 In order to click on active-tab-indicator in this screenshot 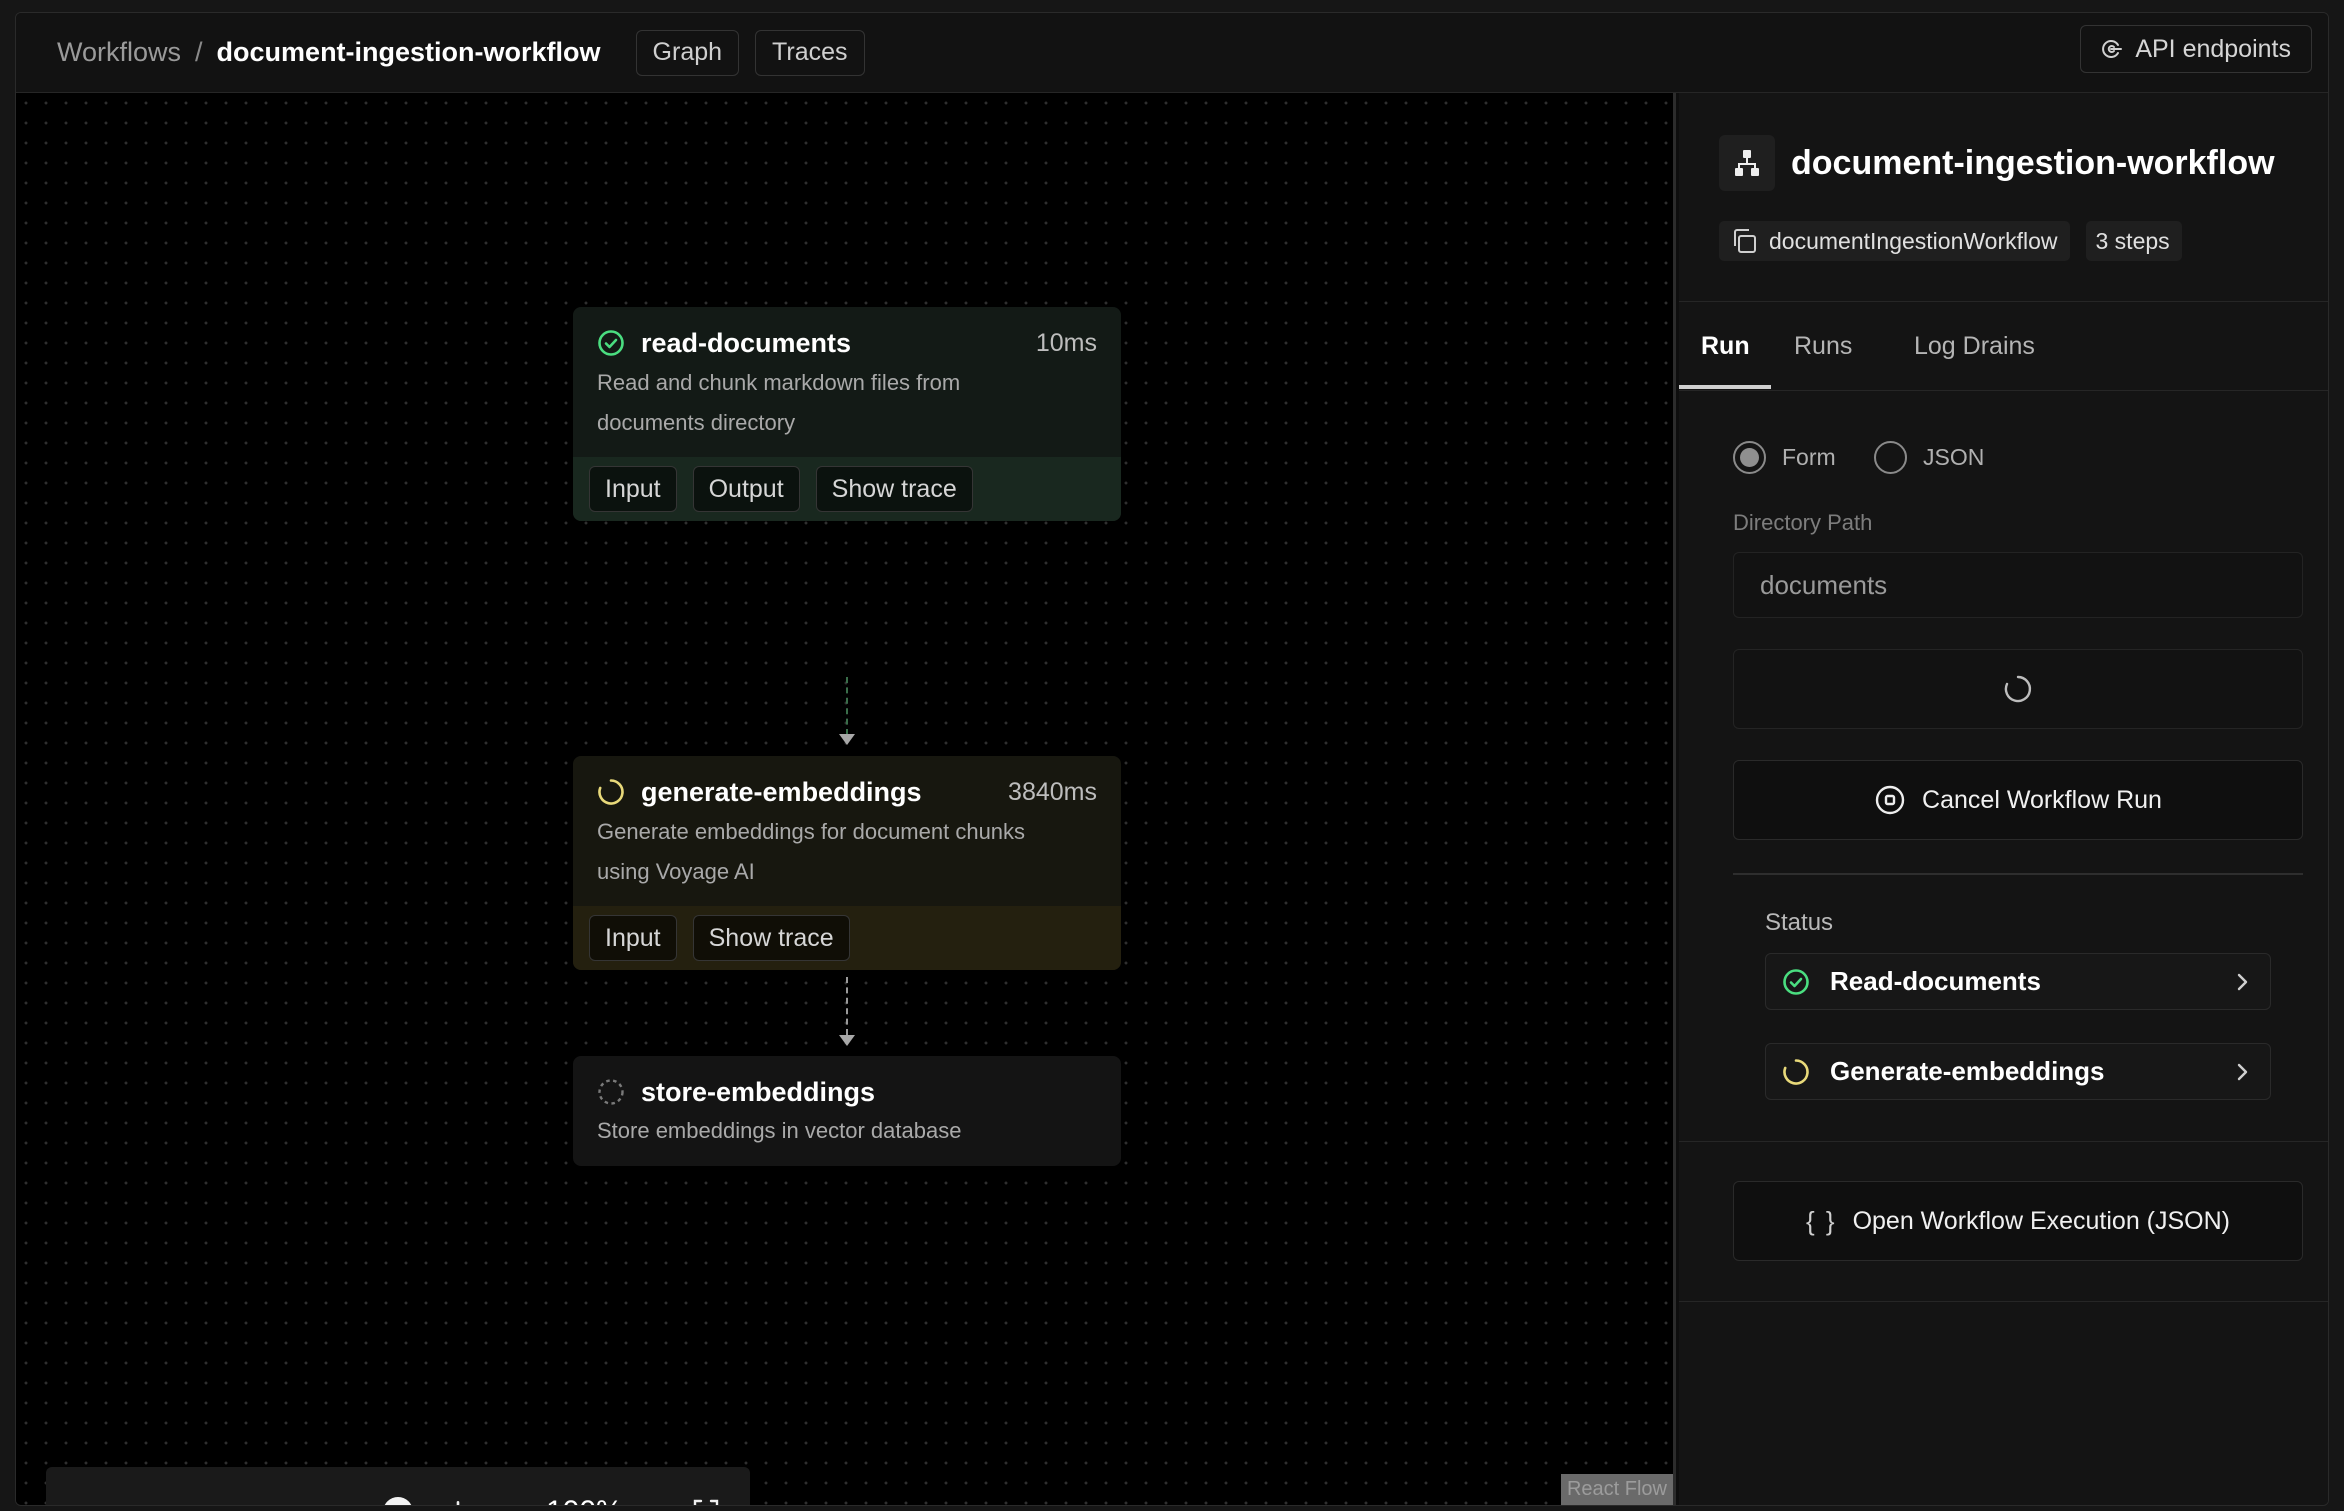, I will do `click(1725, 387)`.